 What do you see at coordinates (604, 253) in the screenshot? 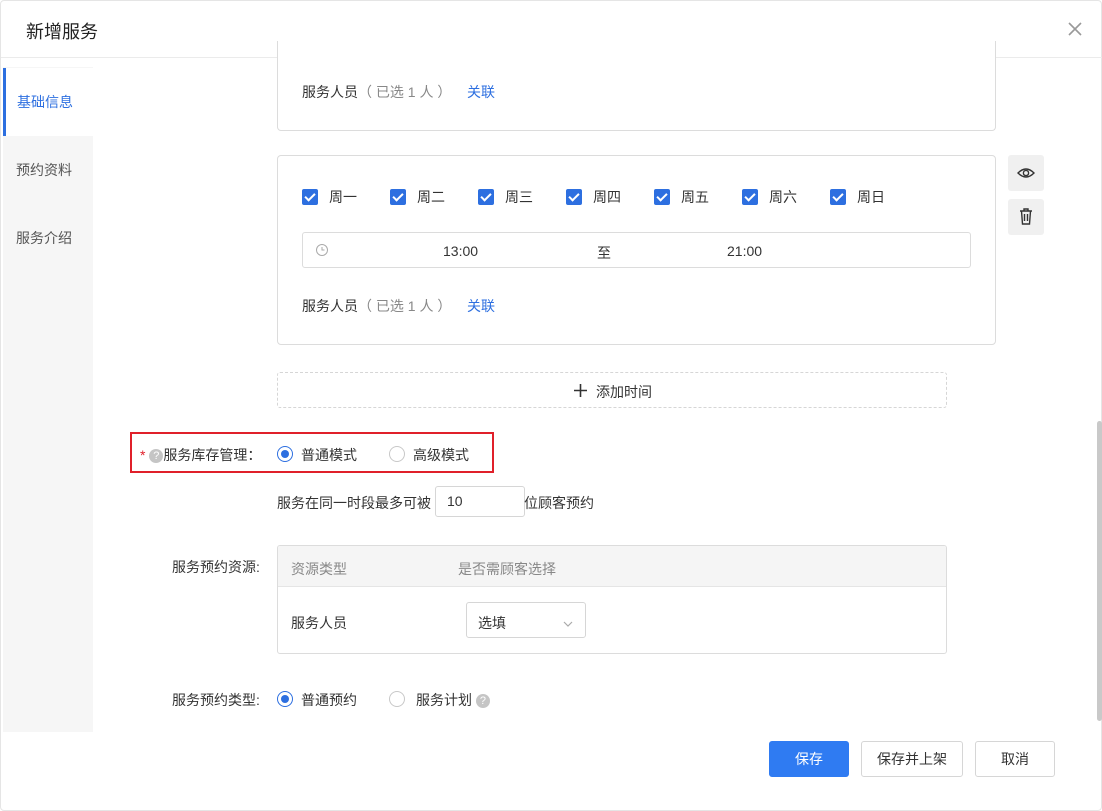
I see `time-separator: 至` at bounding box center [604, 253].